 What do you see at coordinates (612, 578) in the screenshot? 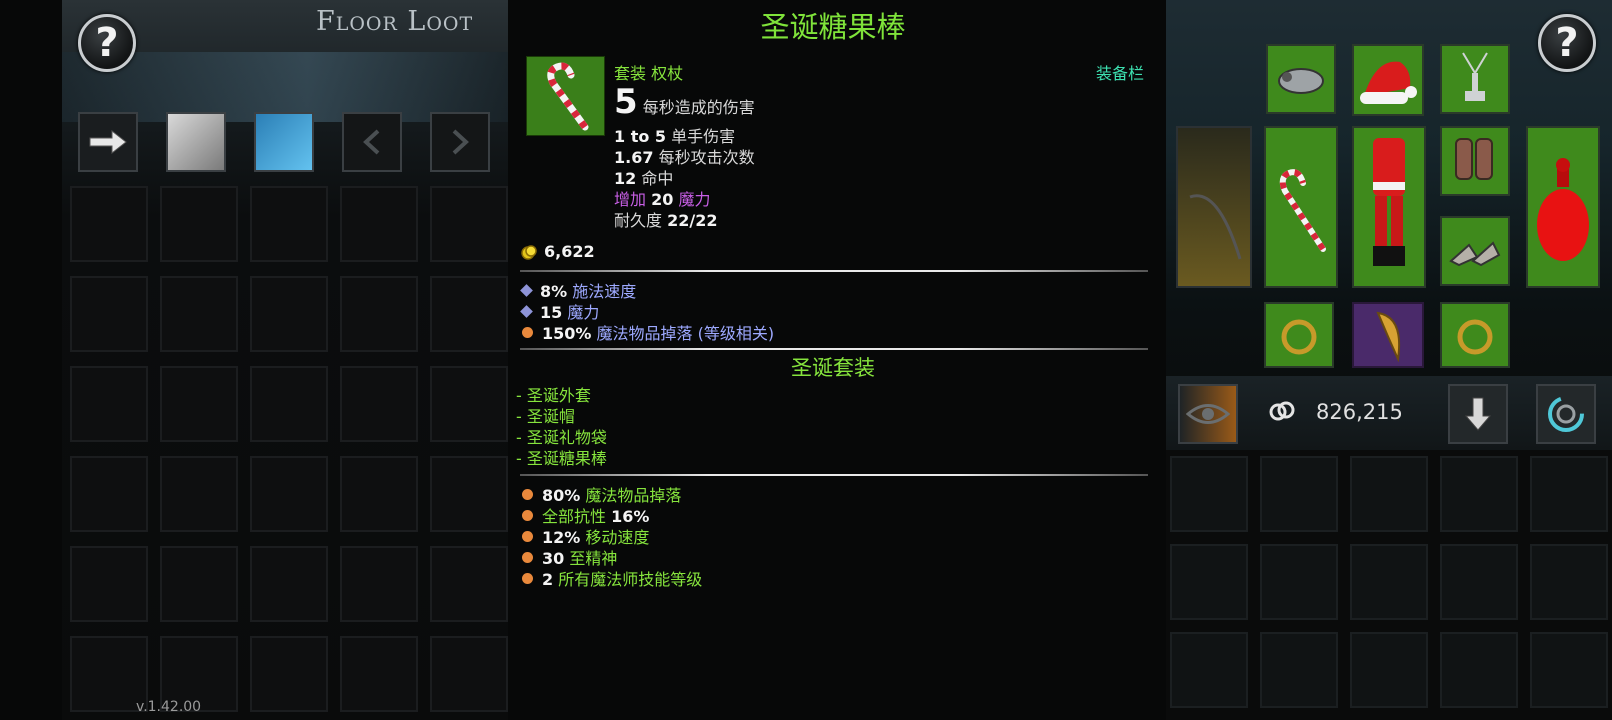
I see `set-bonus-row: 2 所有魔法师技能等级` at bounding box center [612, 578].